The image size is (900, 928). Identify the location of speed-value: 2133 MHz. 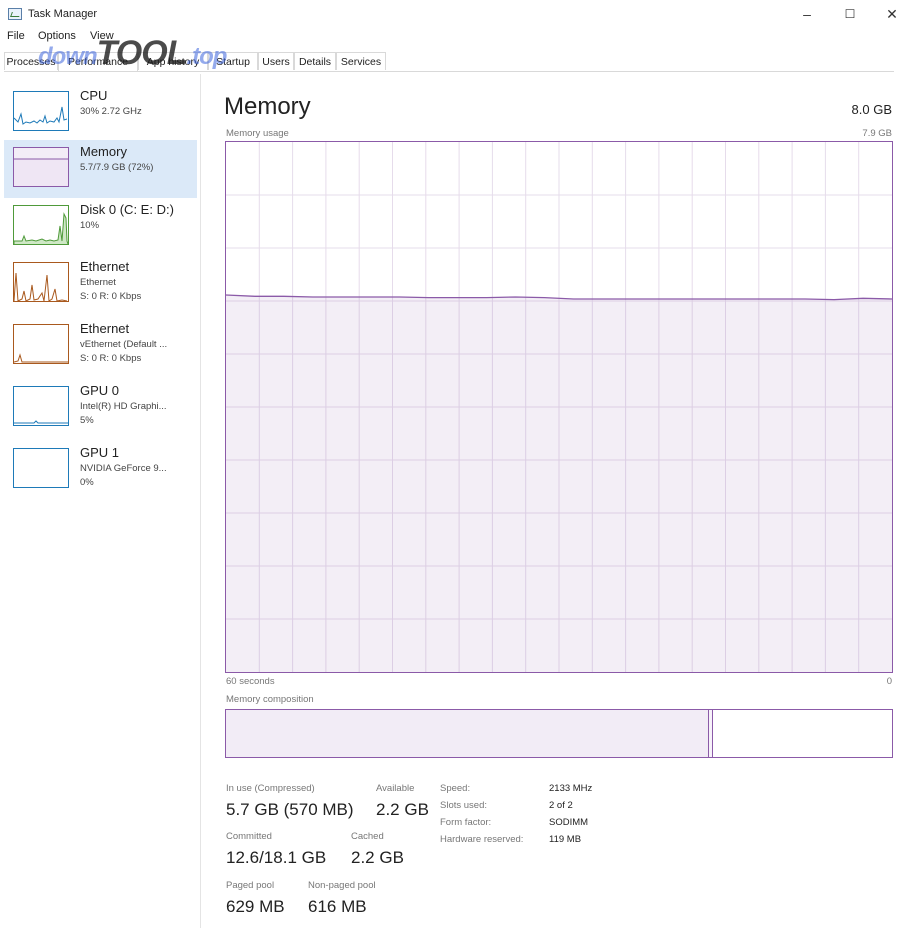
(571, 788).